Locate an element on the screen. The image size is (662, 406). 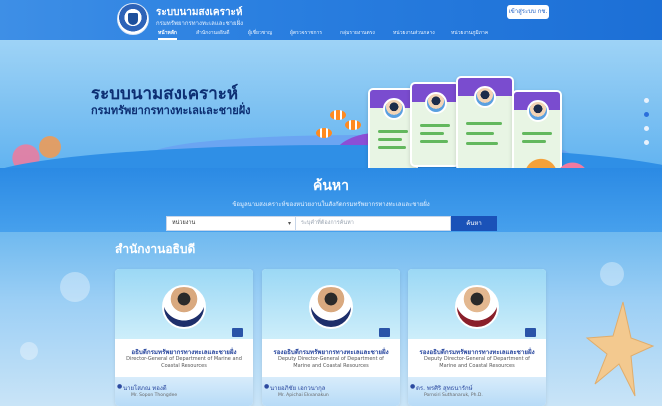
hero-subtitle: กรมทรัพยากรทางทะเลและชายฝั่ง is located at coordinates (171, 110).